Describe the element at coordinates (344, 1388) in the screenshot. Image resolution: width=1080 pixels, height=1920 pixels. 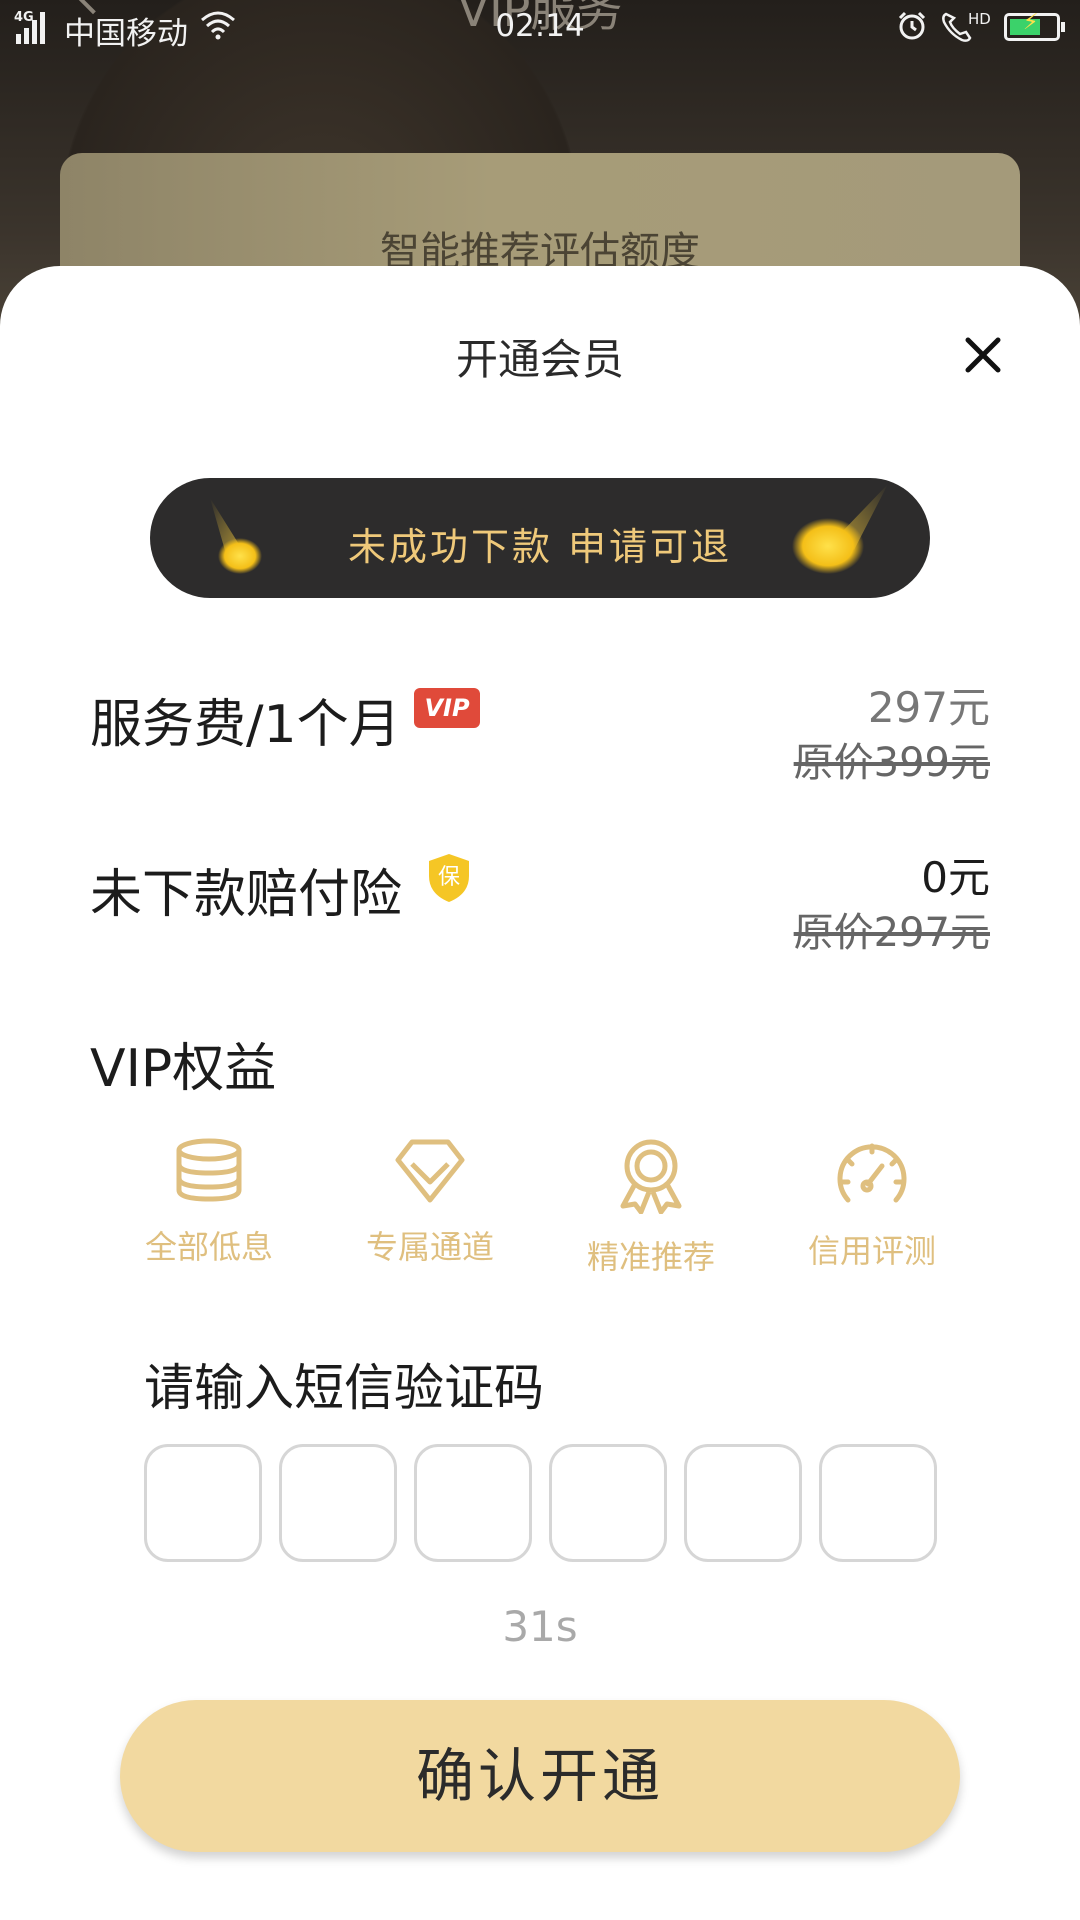
I see `sms-code-title: 请输入短信验证码` at that location.